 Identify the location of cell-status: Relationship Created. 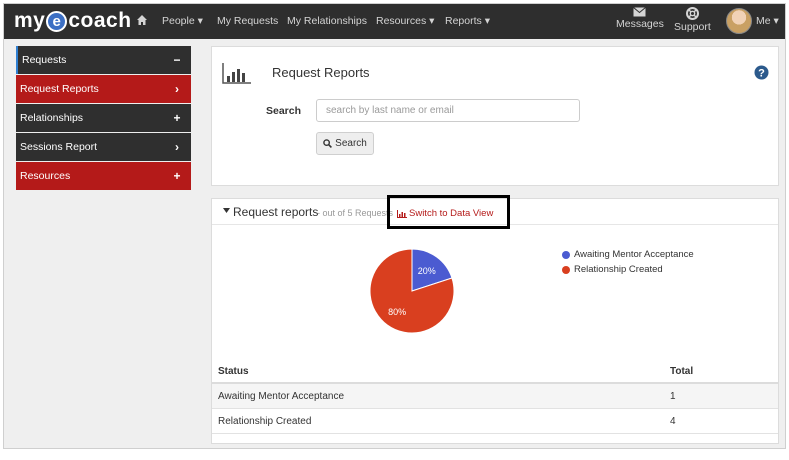
(265, 421).